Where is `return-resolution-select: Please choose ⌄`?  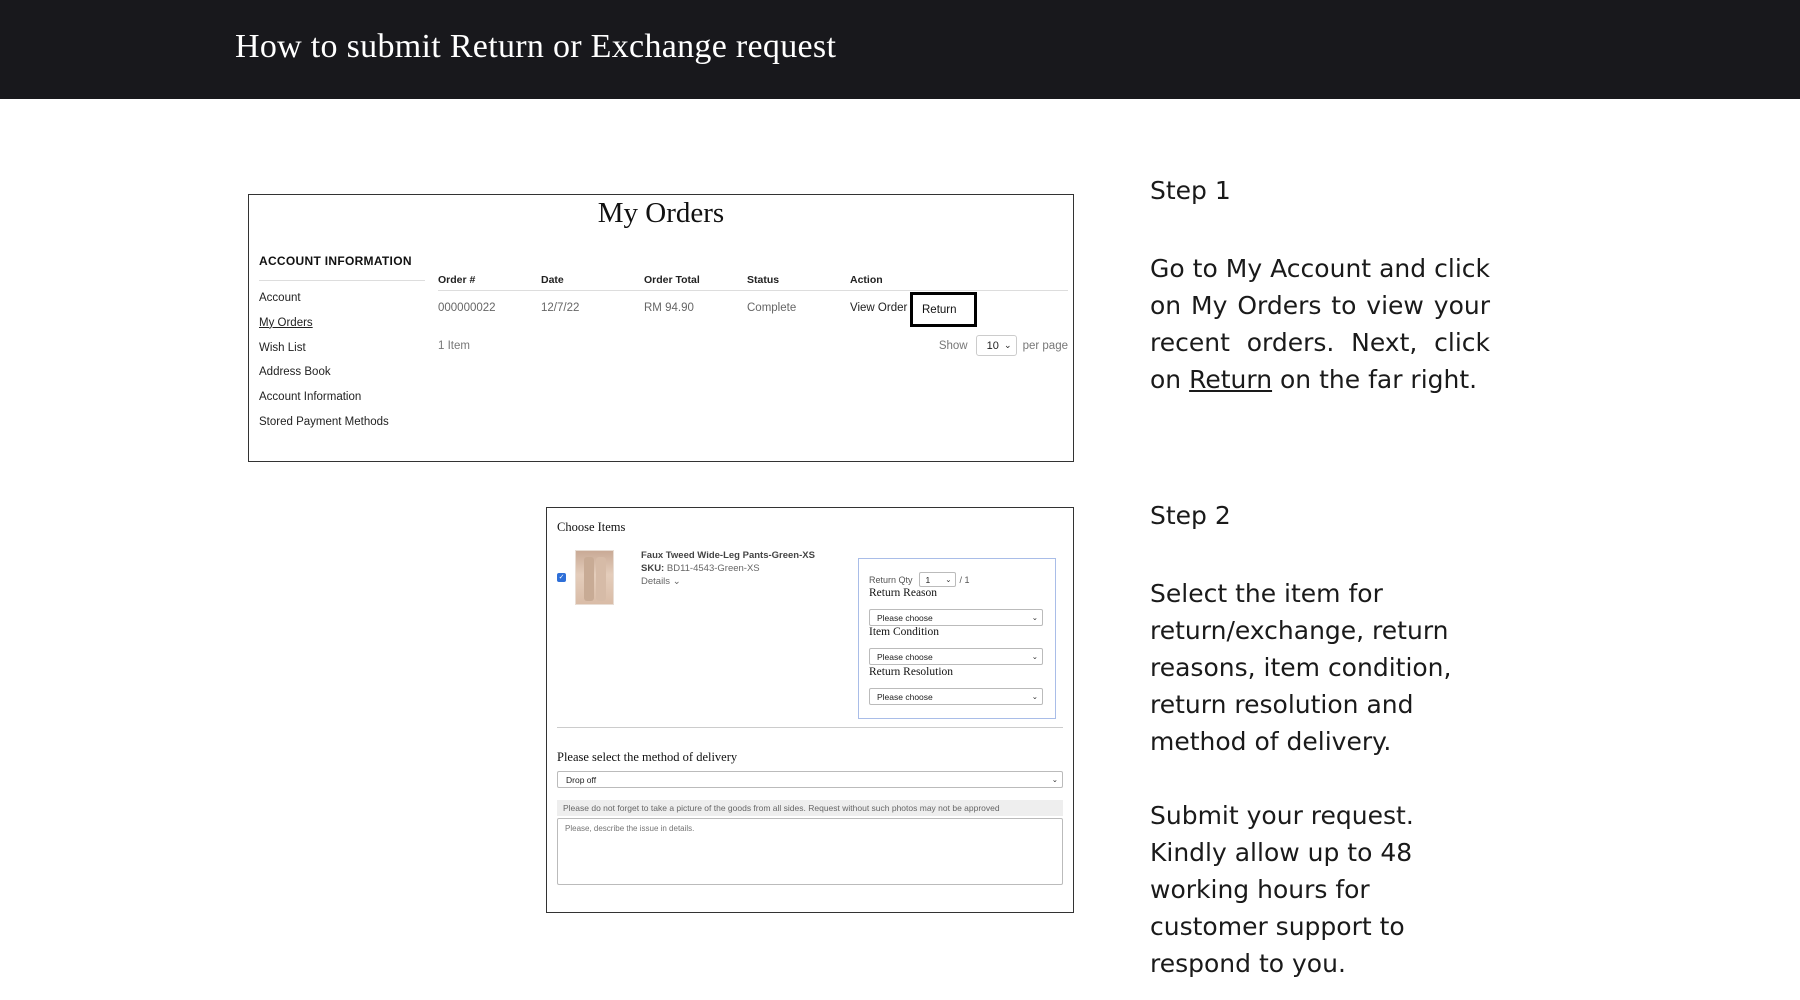
return-resolution-select: Please choose ⌄ is located at coordinates (956, 696).